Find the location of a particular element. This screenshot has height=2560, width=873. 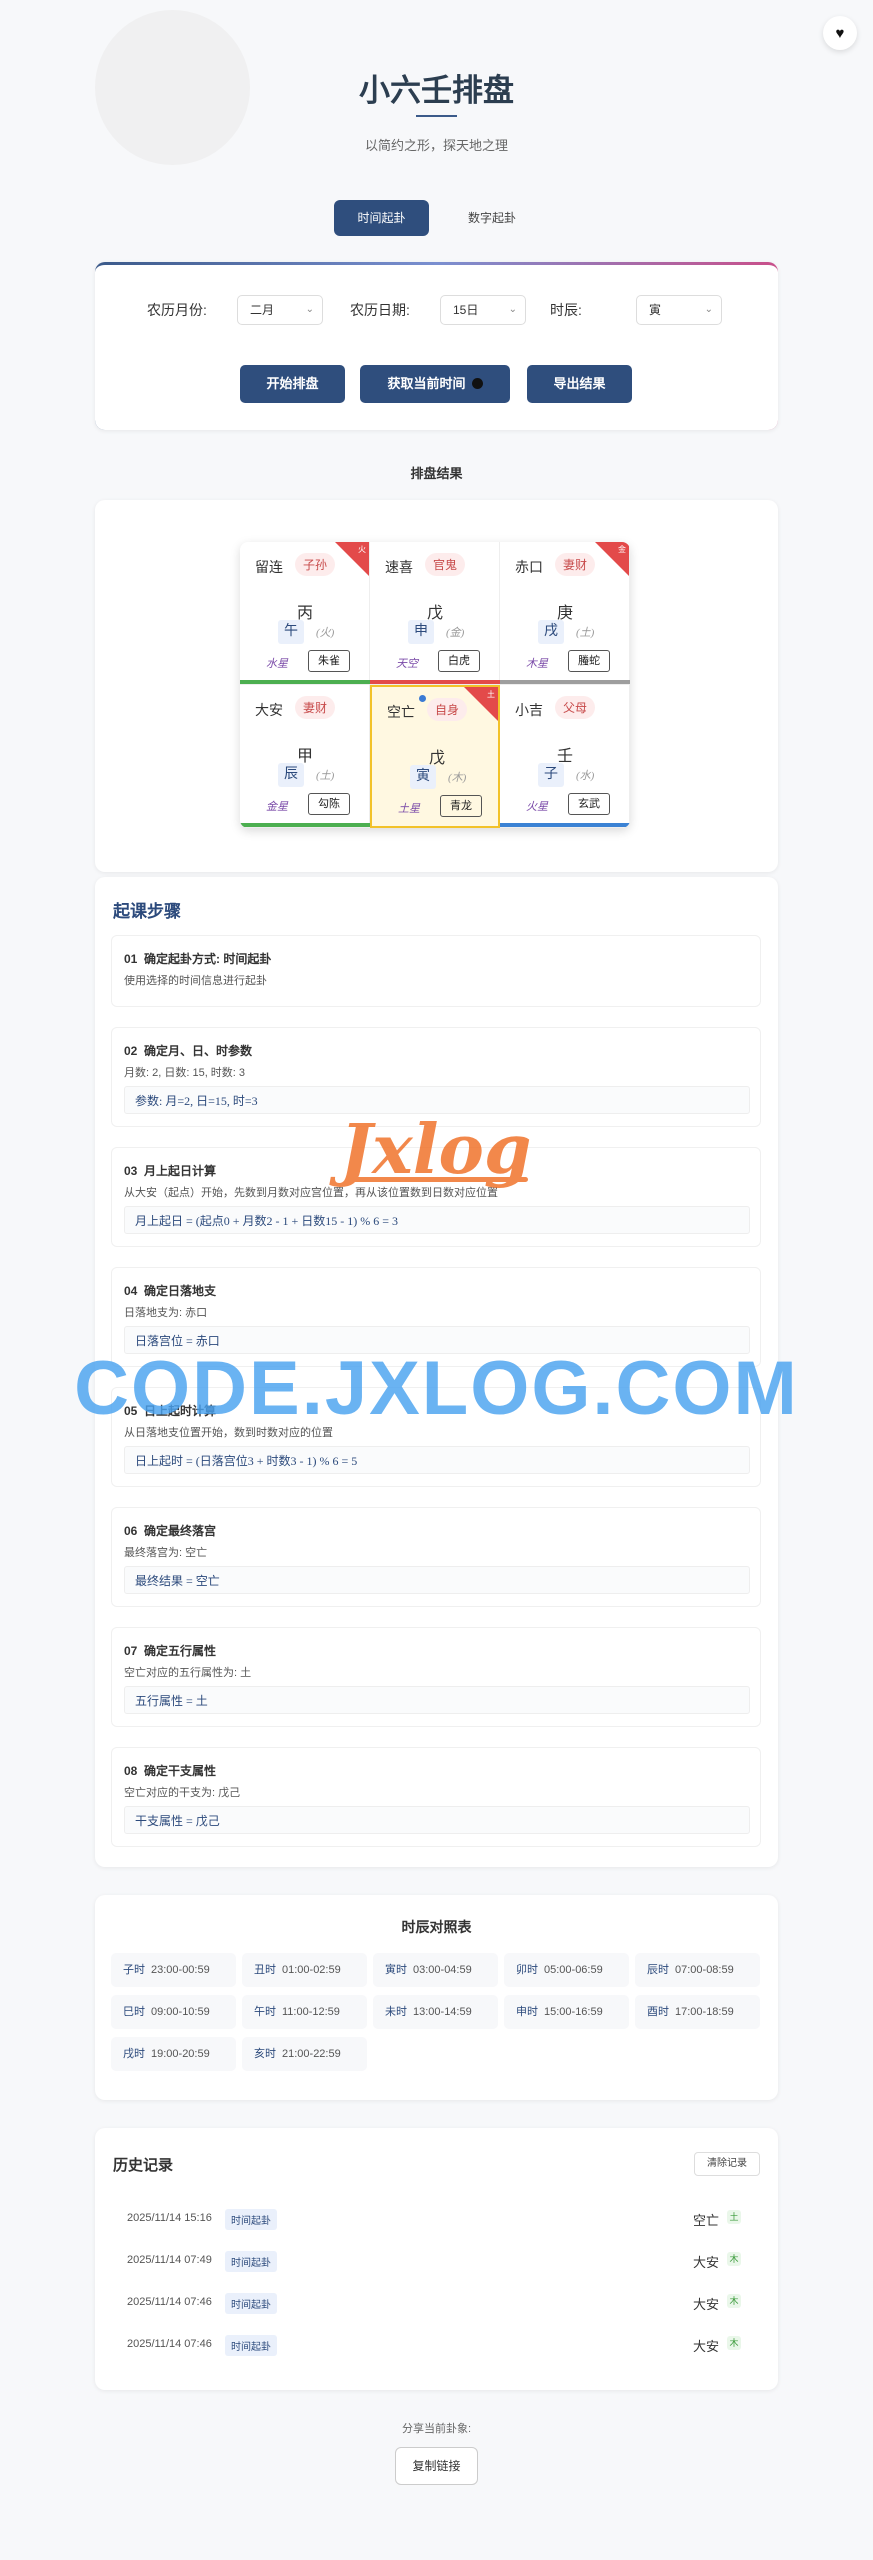

step-item: 06 确定最终落宫 最终落宫为: 空亡最终结果 = 空亡 is located at coordinates (436, 1557).